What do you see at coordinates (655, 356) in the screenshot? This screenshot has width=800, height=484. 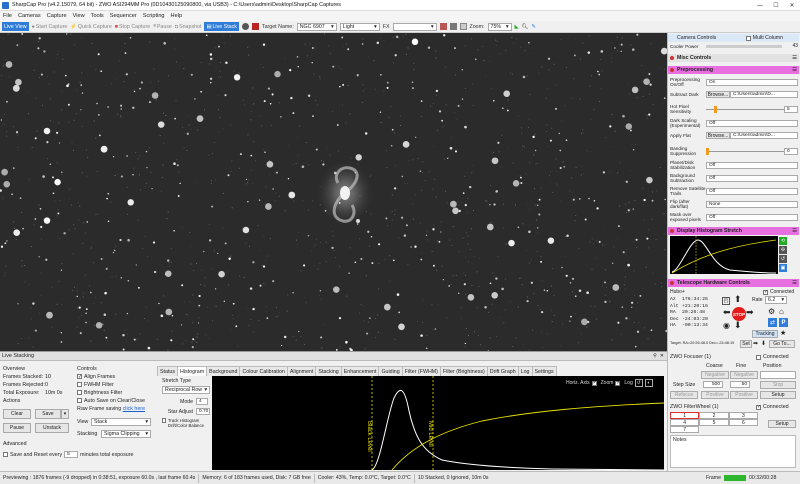 I see `pin-icon: ⚲` at bounding box center [655, 356].